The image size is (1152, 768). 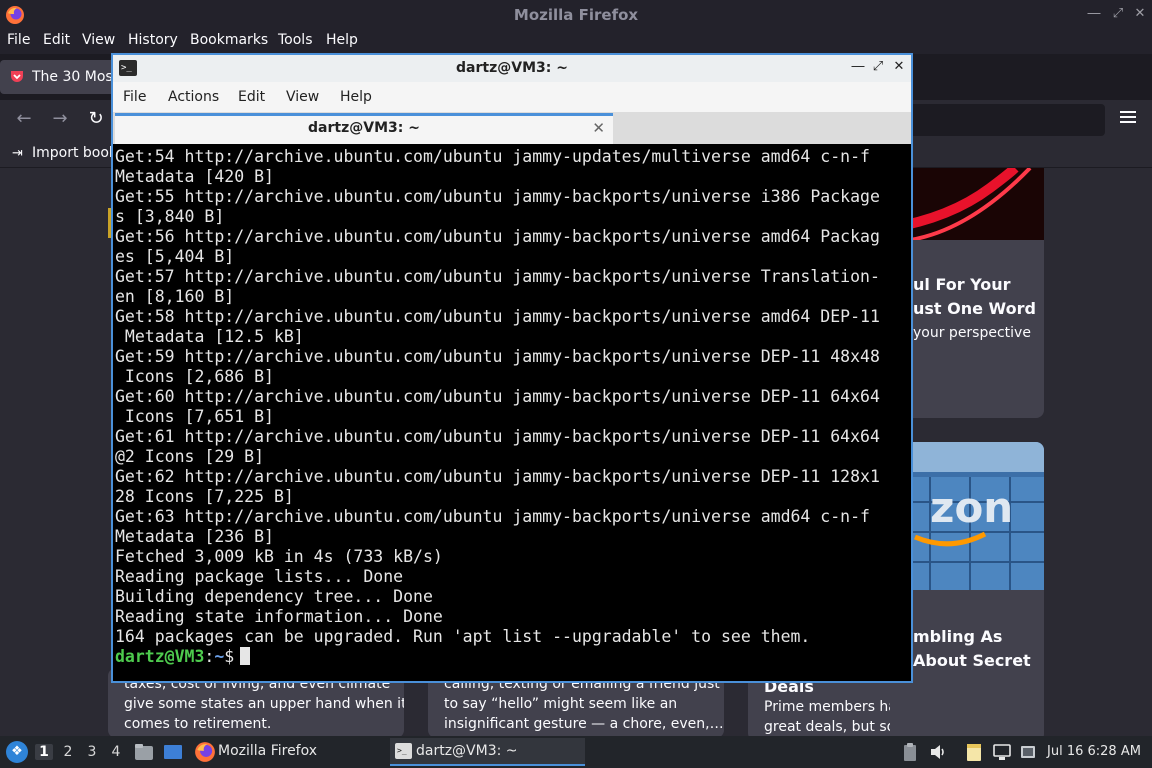 What do you see at coordinates (1094, 751) in the screenshot?
I see `clock: Jul 16 6:28 AM` at bounding box center [1094, 751].